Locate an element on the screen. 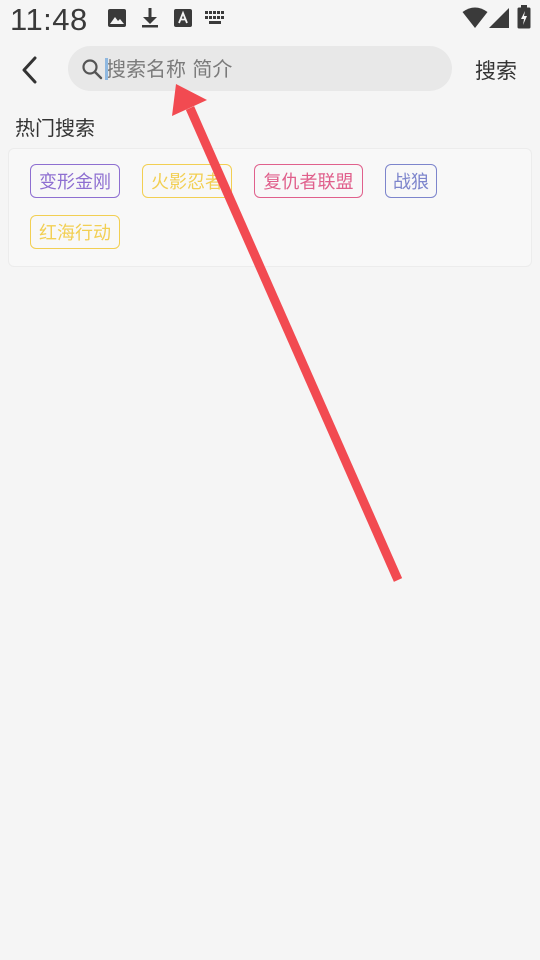 This screenshot has width=540, height=960. text-a-icon is located at coordinates (183, 18).